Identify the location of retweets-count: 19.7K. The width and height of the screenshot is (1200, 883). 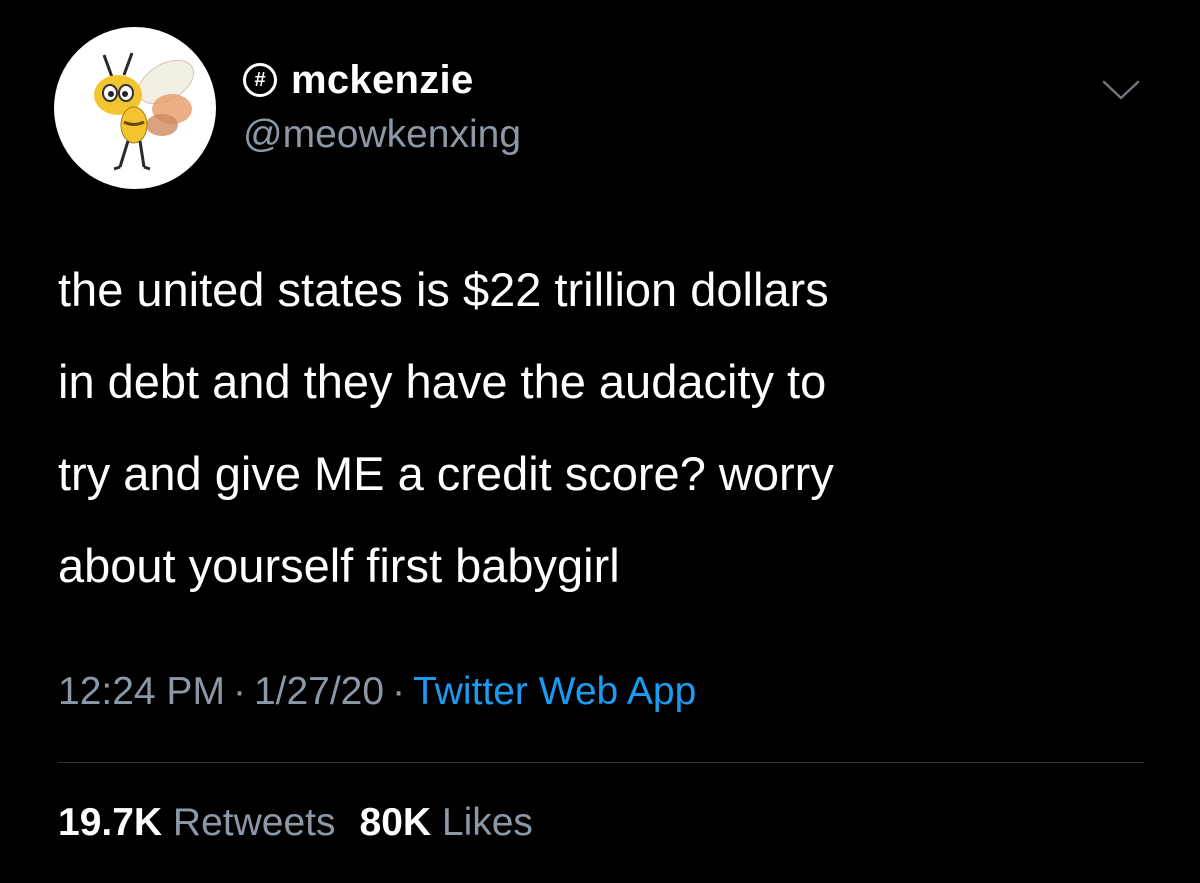
(110, 822).